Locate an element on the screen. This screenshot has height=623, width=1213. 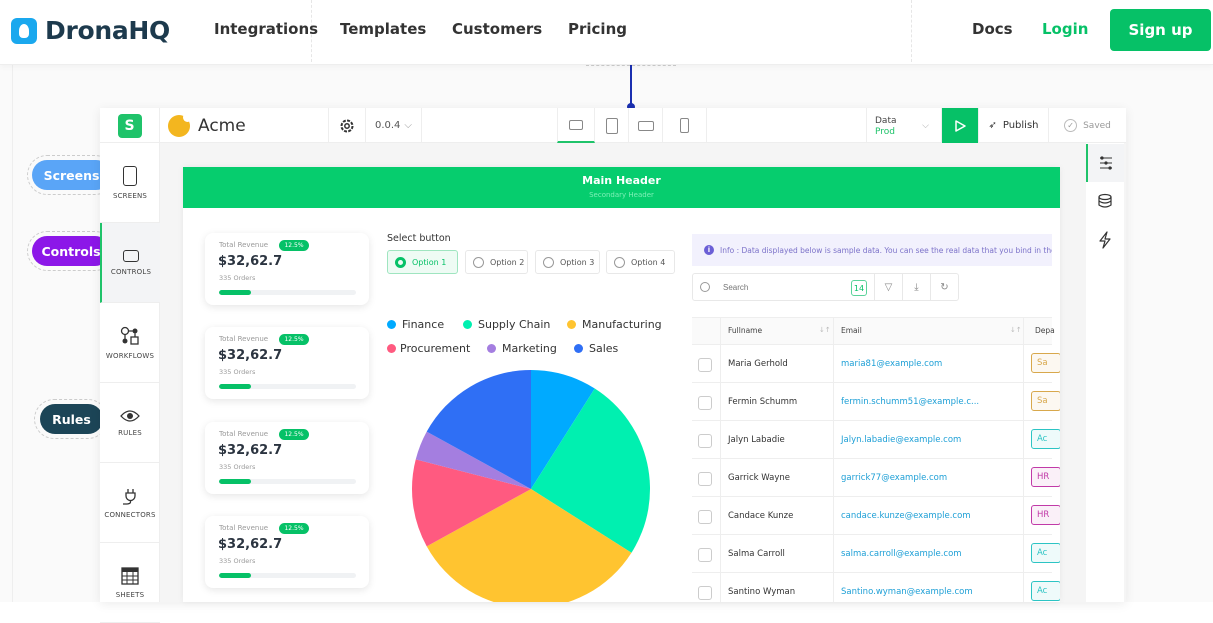
sidebar-item-screens: SCREENS is located at coordinates (130, 183).